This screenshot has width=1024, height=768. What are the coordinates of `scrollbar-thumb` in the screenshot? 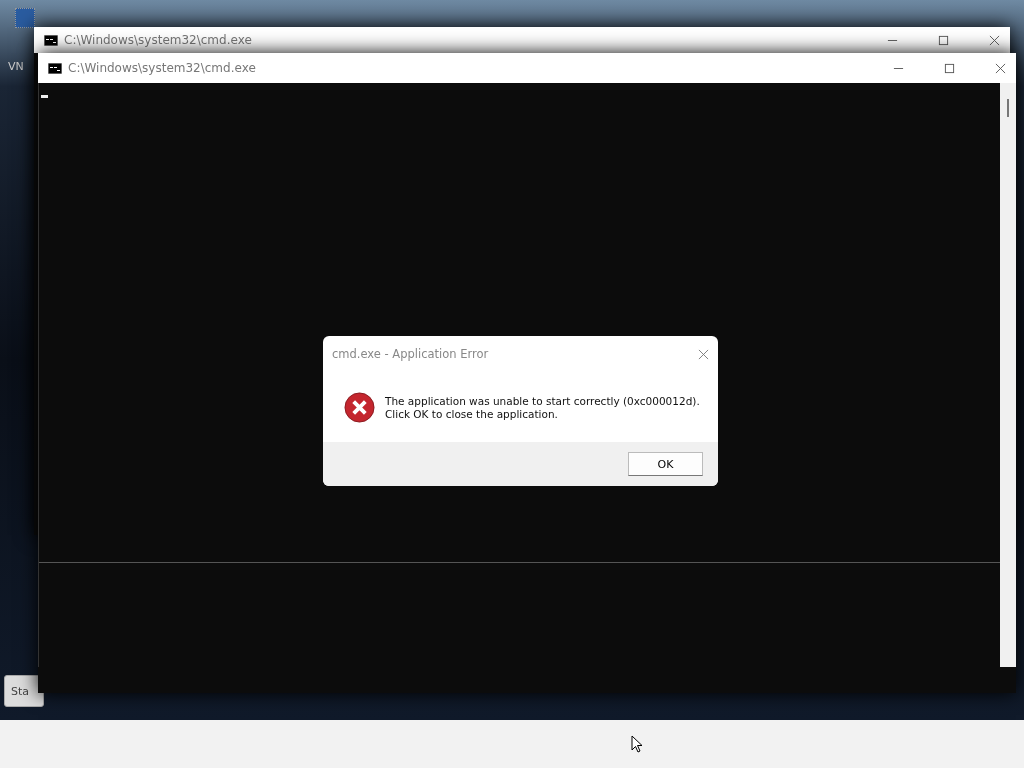 It's located at (1008, 108).